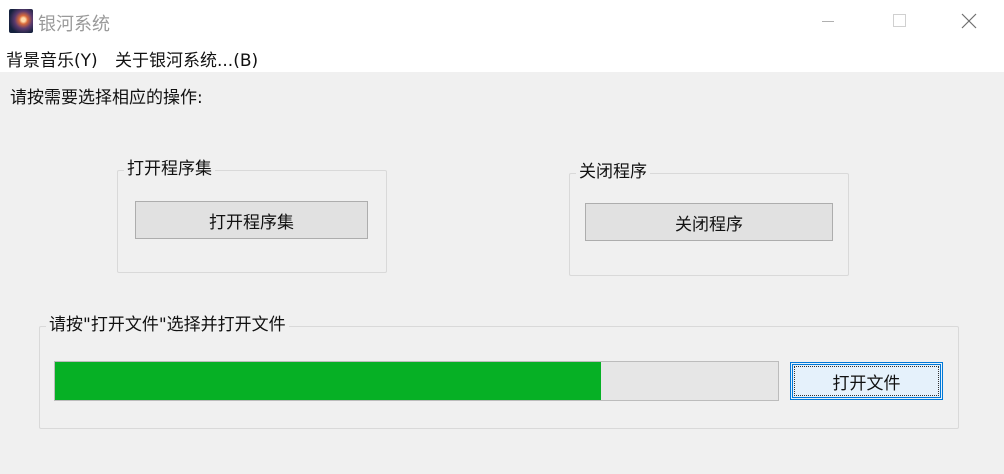 The image size is (1004, 474). I want to click on close-button, so click(969, 21).